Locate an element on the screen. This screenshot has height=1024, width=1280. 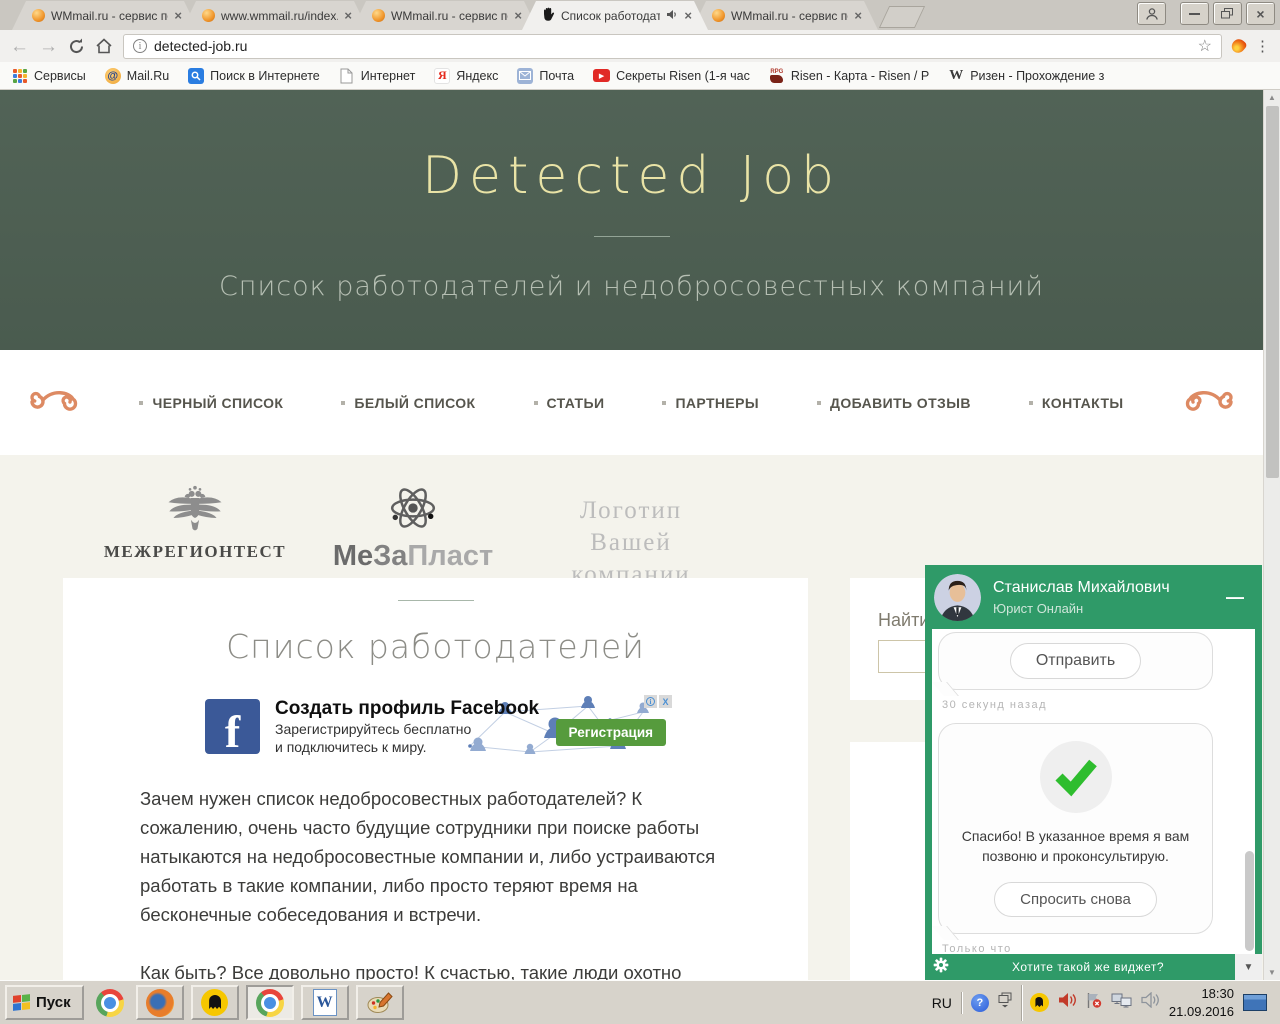
widget-promo-link: Хотите такой же виджет? is located at coordinates (1088, 967).